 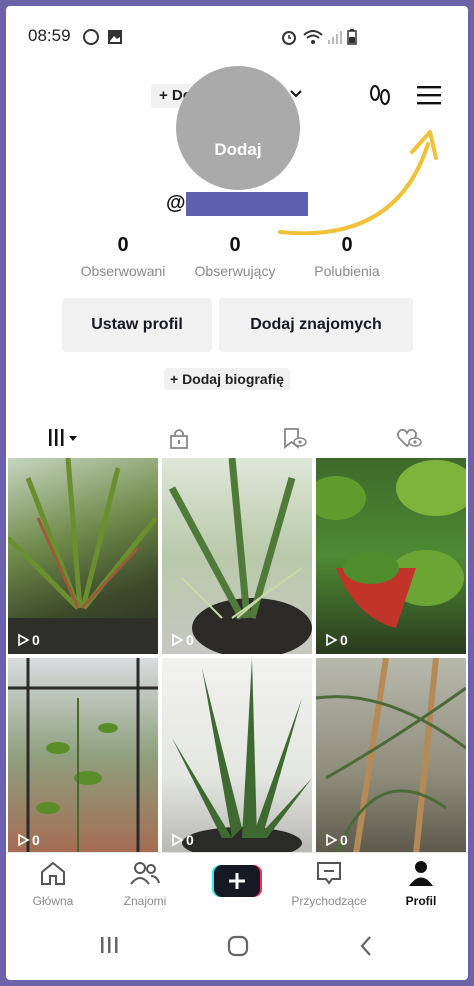 What do you see at coordinates (145, 873) in the screenshot?
I see `friends-icon` at bounding box center [145, 873].